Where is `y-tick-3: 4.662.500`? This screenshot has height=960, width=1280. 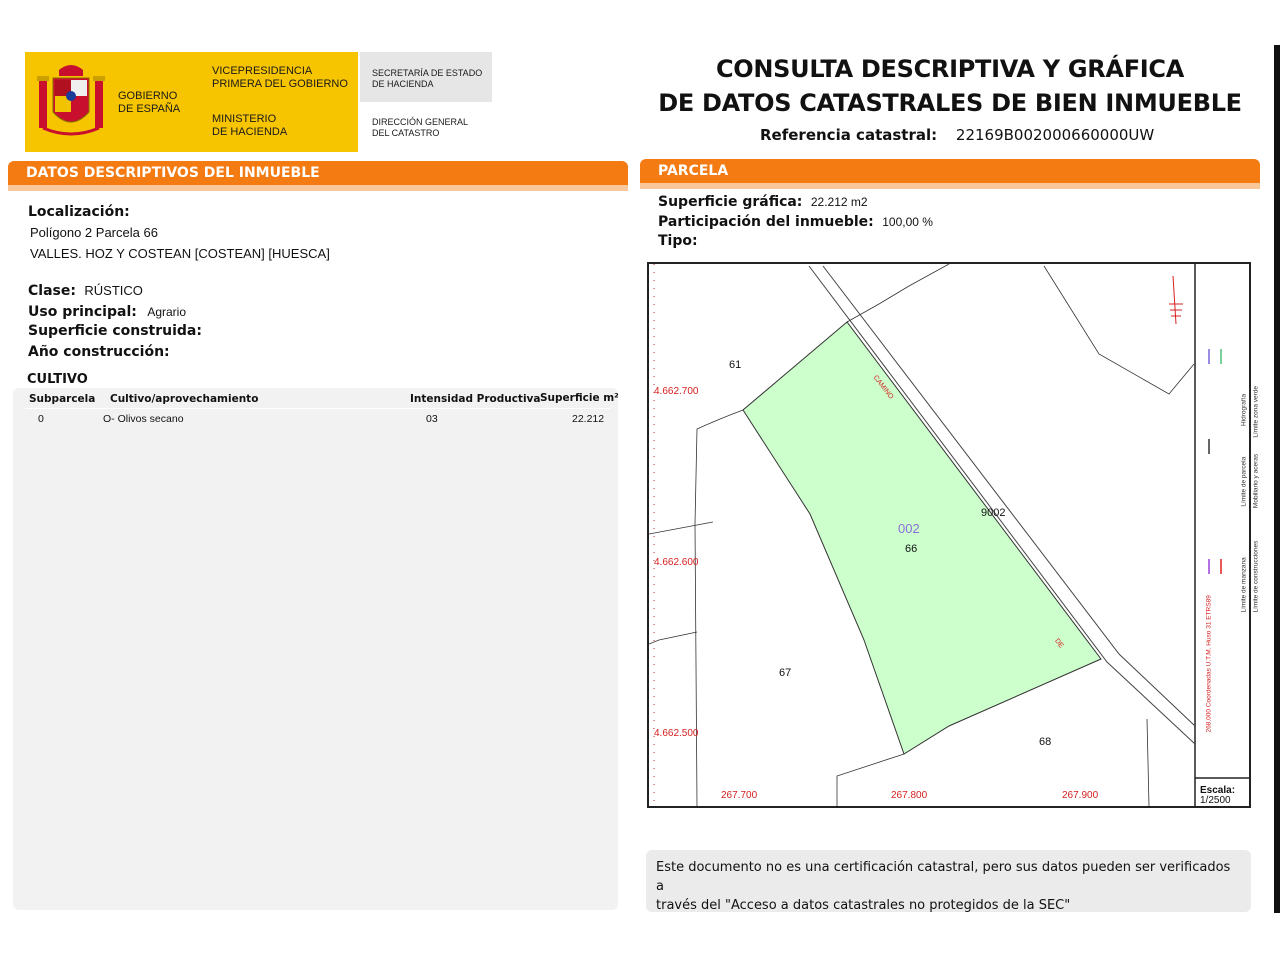
y-tick-3: 4.662.500 is located at coordinates (676, 733).